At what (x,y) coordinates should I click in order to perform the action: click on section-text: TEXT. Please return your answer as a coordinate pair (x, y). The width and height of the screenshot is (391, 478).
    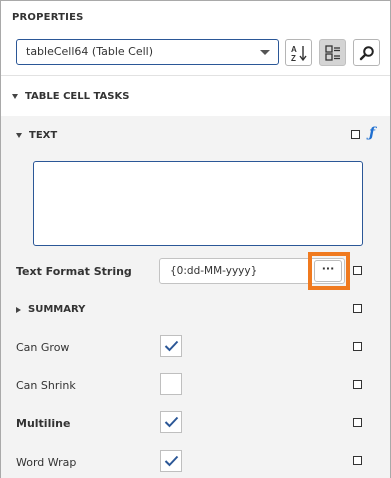
    Looking at the image, I should click on (36, 135).